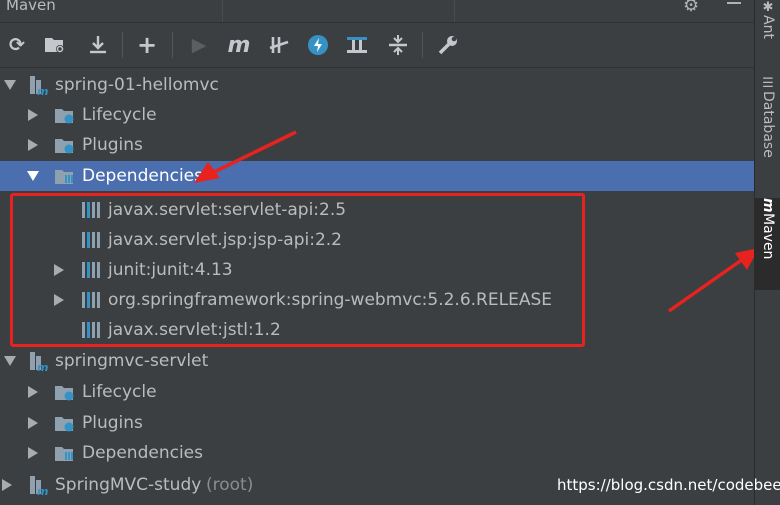  I want to click on maven-toolbar: ⟳ + ▶ m, so click(377, 45).